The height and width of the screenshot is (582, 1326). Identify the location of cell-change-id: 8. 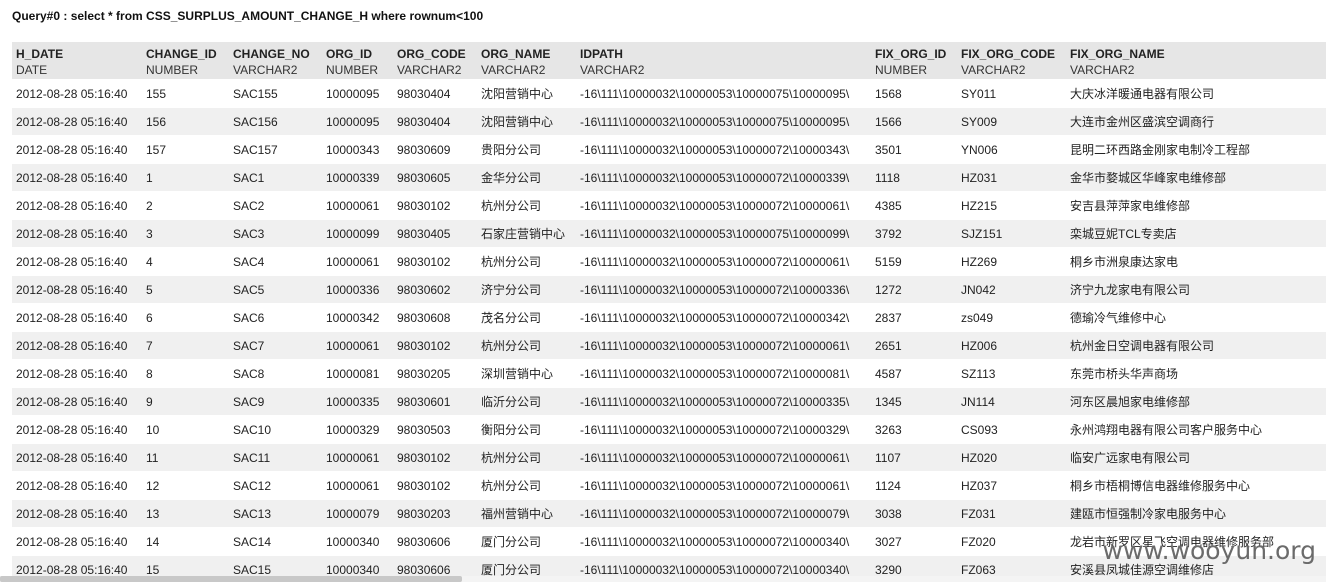
(185, 373).